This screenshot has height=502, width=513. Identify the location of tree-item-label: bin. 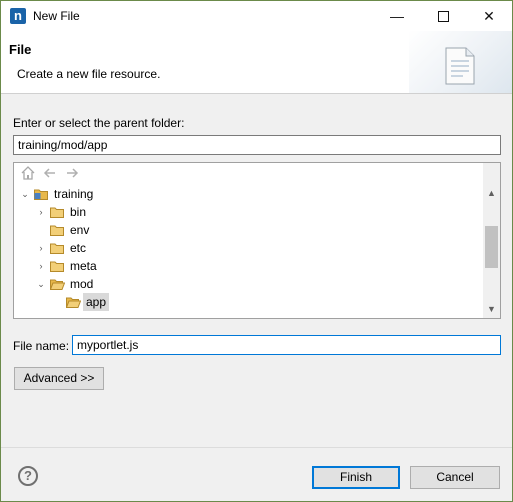
(78, 212).